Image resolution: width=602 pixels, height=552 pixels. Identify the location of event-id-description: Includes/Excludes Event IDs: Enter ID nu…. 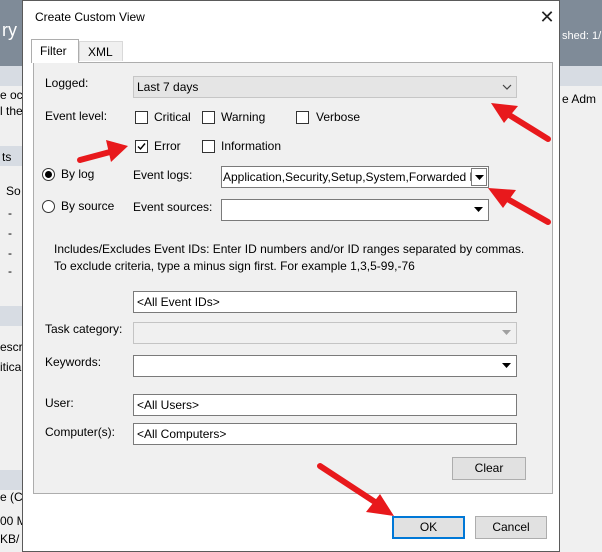
(289, 257).